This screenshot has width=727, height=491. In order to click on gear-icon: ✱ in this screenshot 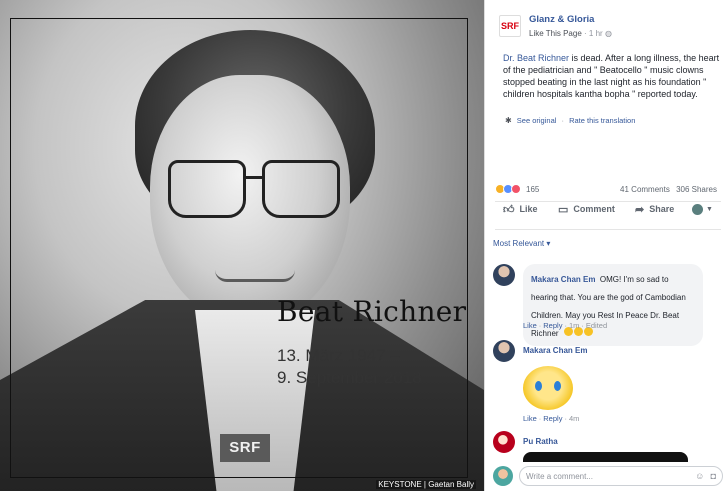, I will do `click(508, 120)`.